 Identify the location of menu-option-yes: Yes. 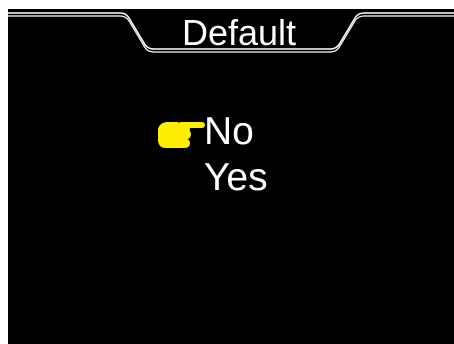
(256, 178).